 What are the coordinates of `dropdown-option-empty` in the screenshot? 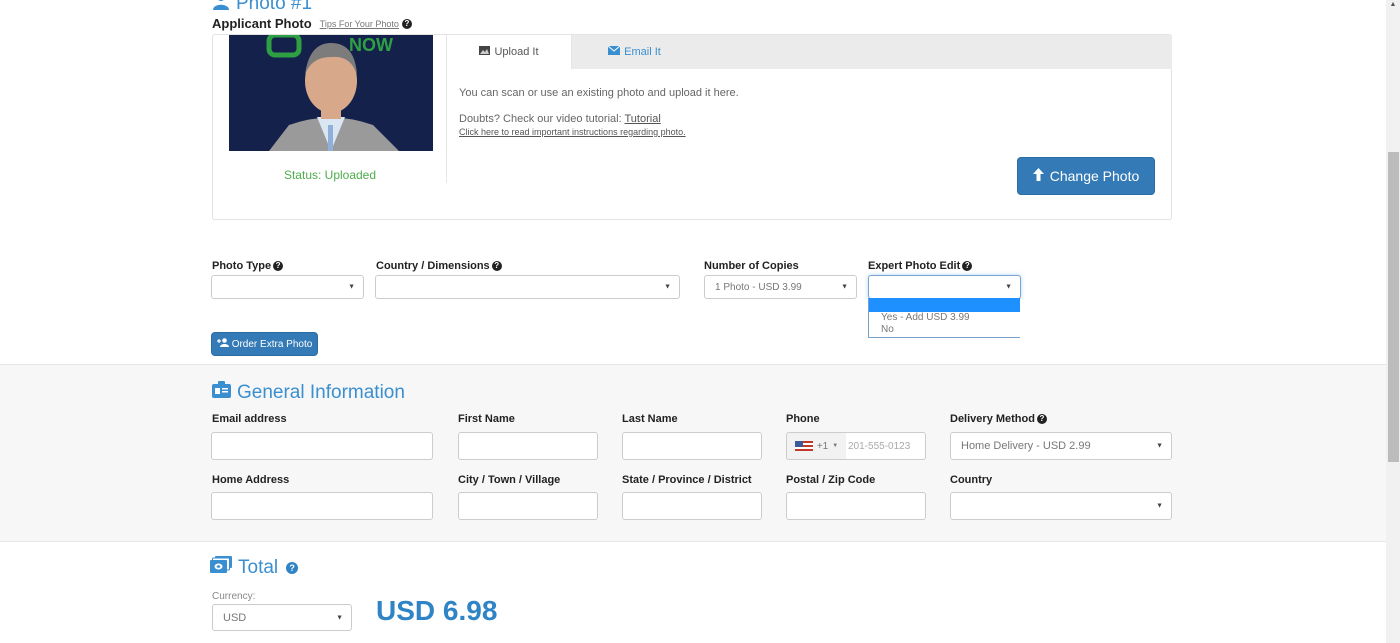 It's located at (944, 305).